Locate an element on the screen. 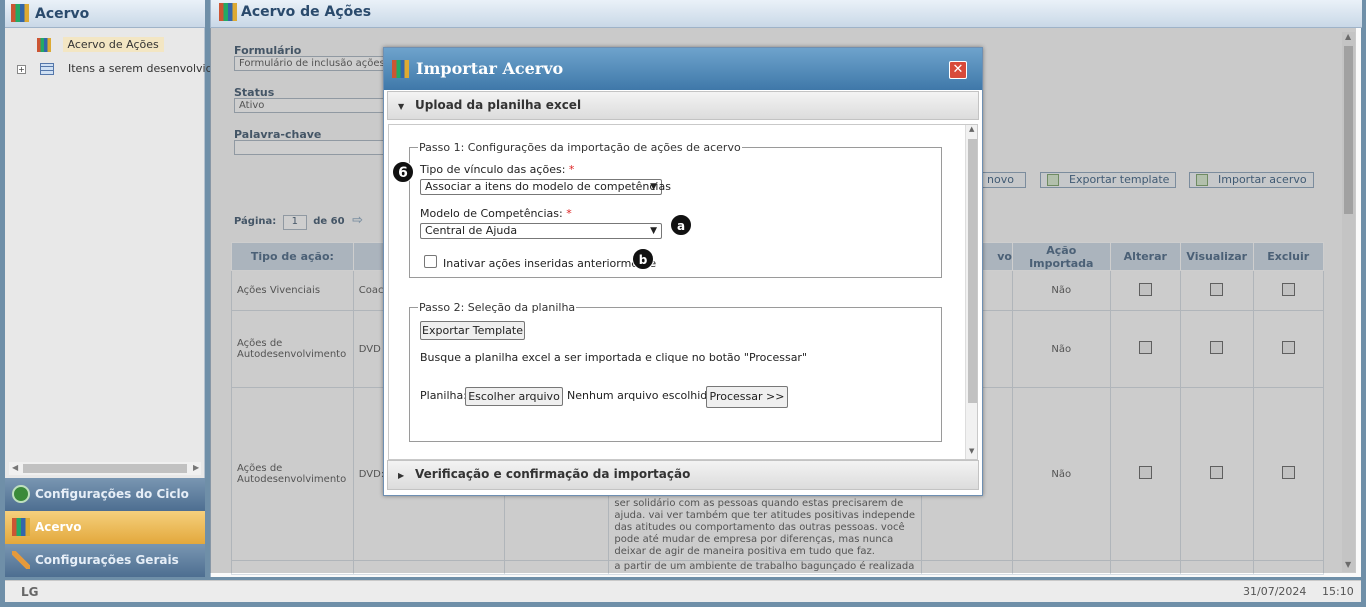  nav-configuracoes-ciclo: Configurações do Ciclo is located at coordinates (105, 494).